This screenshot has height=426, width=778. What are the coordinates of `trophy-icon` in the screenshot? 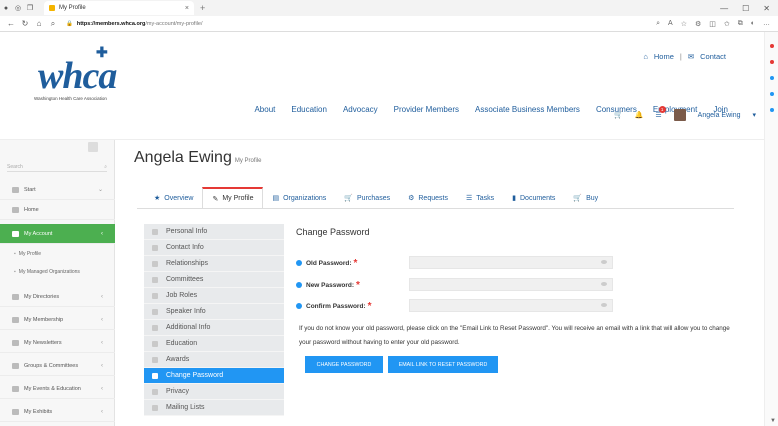 It's located at (155, 359).